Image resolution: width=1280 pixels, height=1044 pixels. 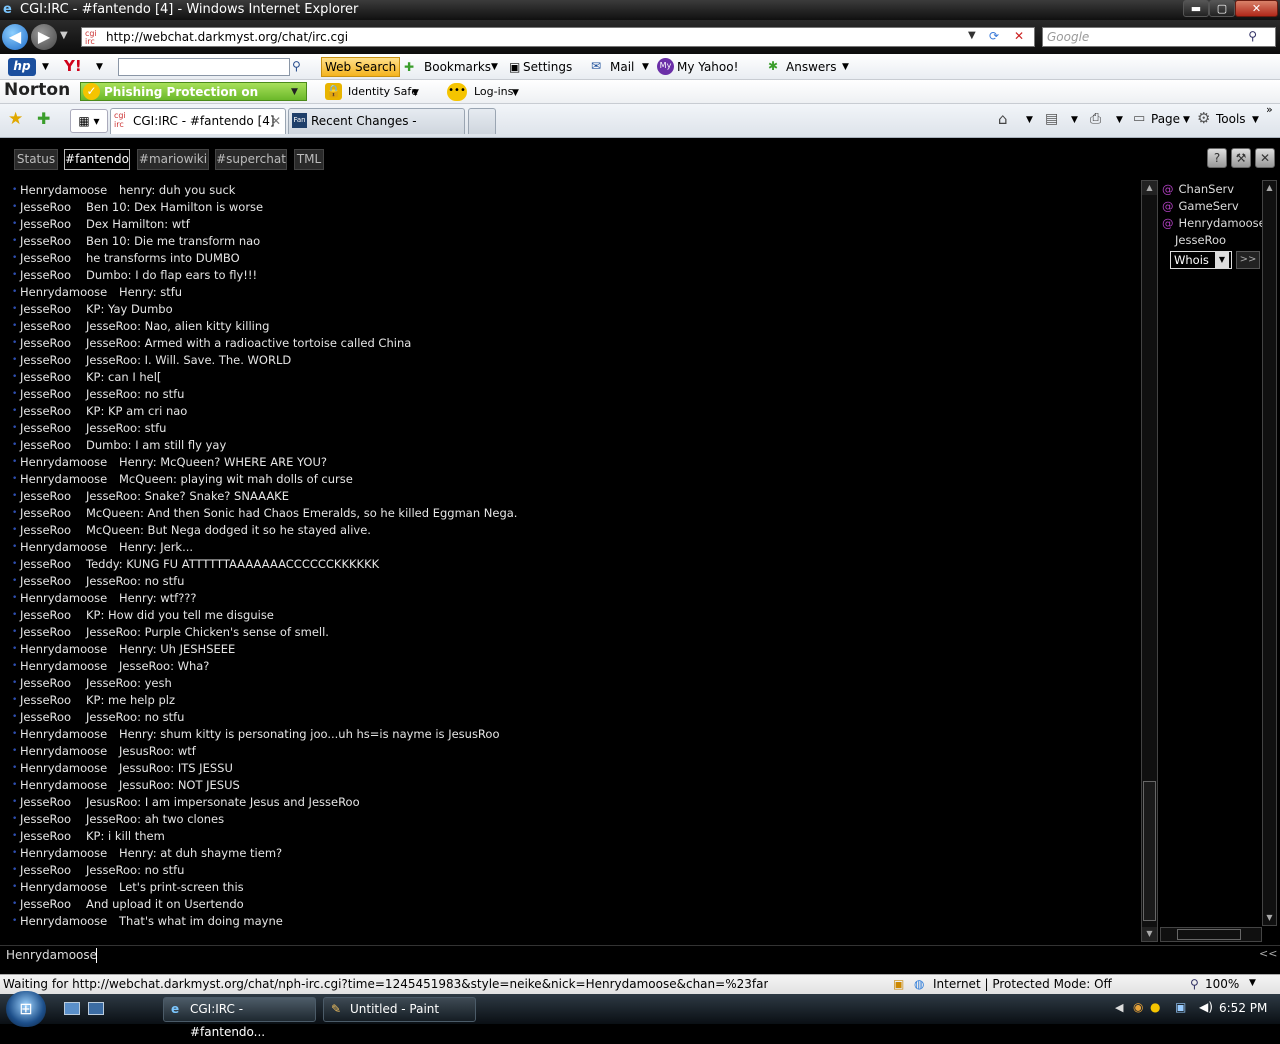 What do you see at coordinates (493, 92) in the screenshot?
I see `logins-button: Log-ins` at bounding box center [493, 92].